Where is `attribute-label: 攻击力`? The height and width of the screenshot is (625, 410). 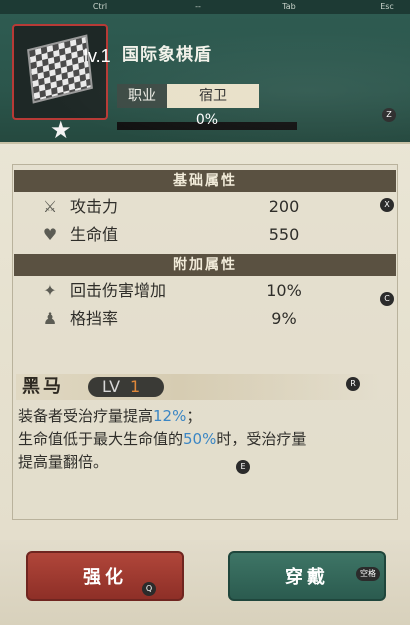
attribute-label: 攻击力 is located at coordinates (94, 206).